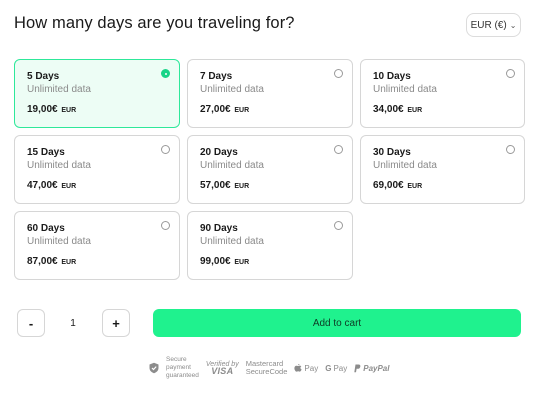 The height and width of the screenshot is (400, 537). What do you see at coordinates (43, 76) in the screenshot?
I see `plan-days: 5 Days` at bounding box center [43, 76].